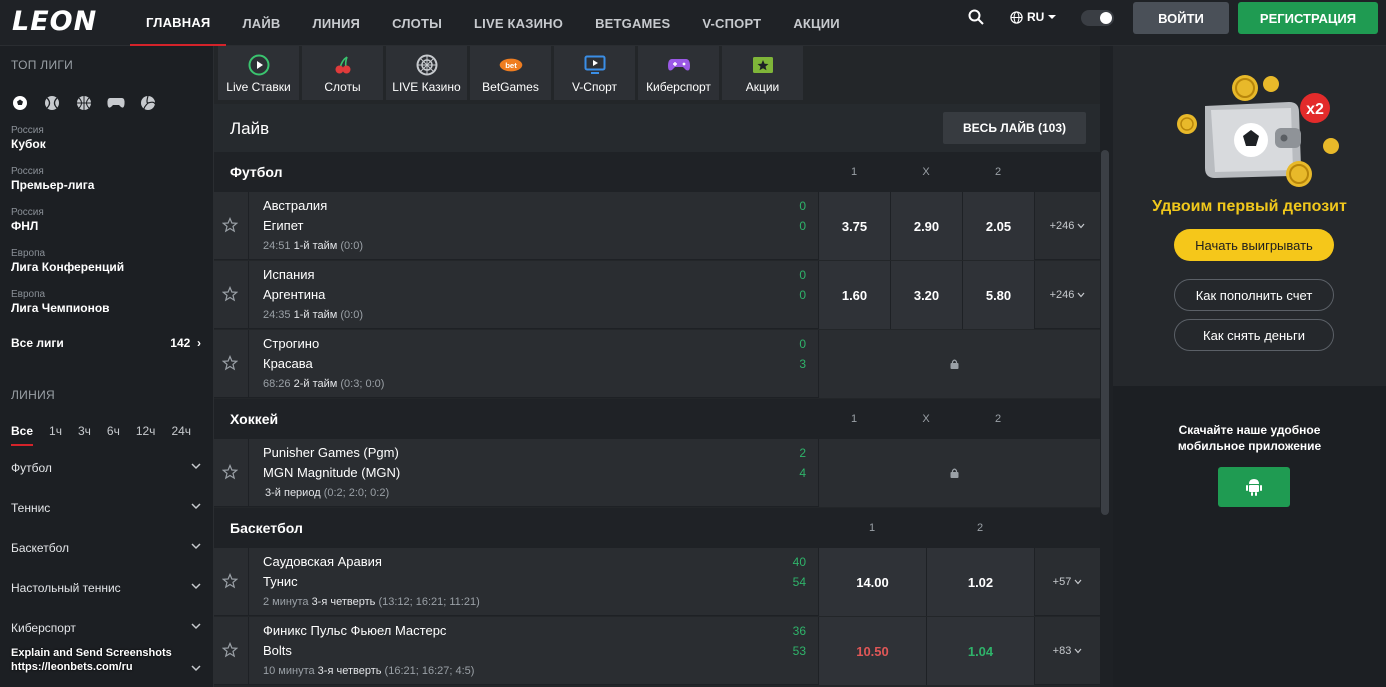 The image size is (1386, 687). I want to click on basketball-icon, so click(84, 103).